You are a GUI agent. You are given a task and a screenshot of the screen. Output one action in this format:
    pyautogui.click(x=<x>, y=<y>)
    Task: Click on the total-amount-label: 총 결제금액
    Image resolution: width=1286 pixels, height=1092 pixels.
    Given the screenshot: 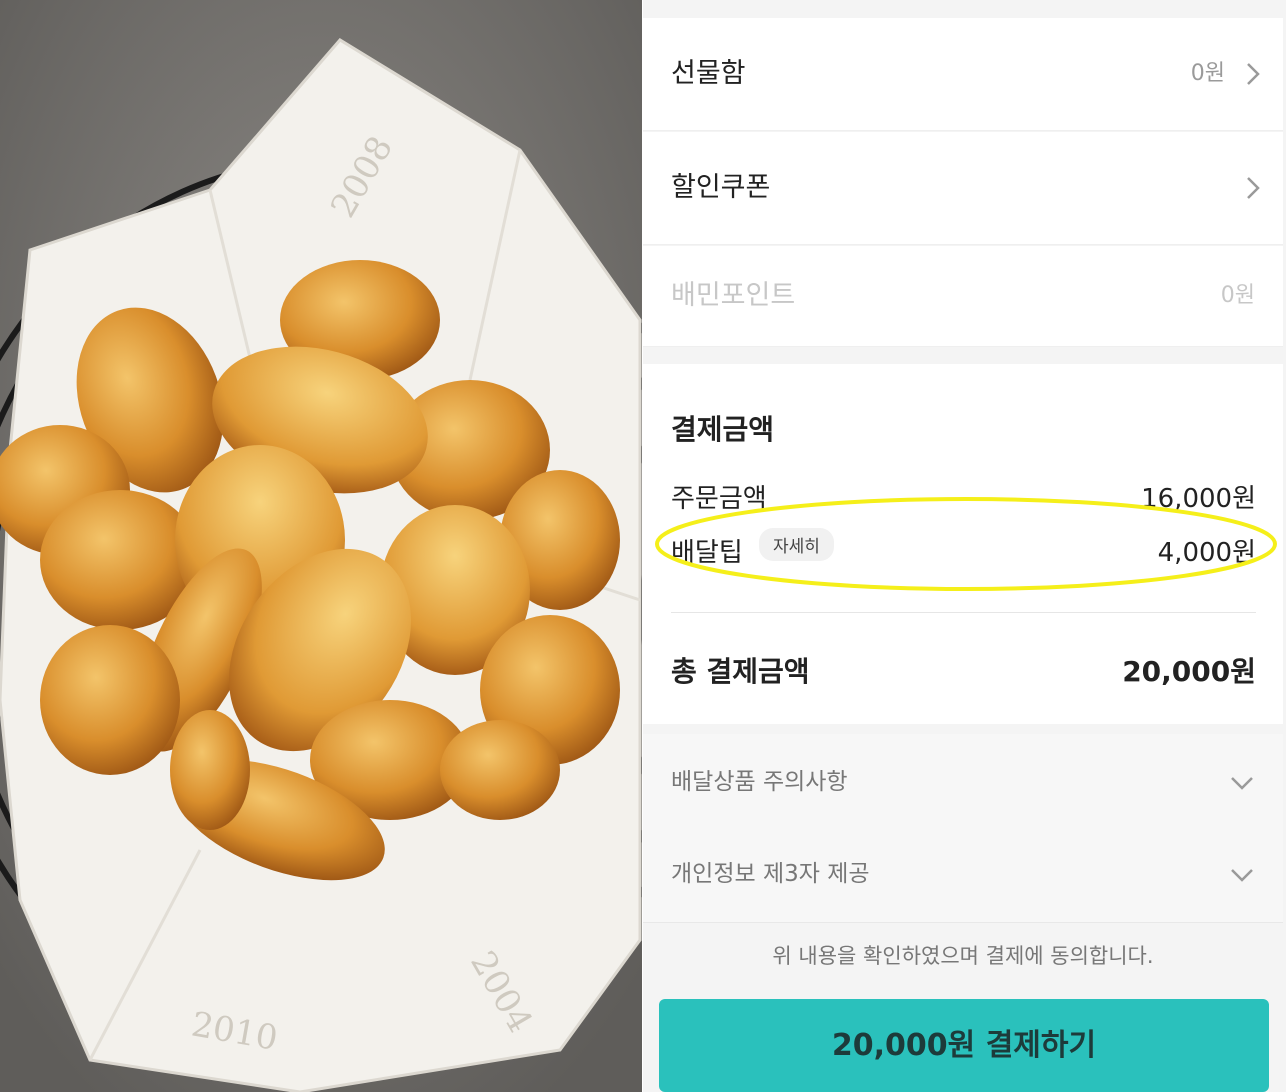 What is the action you would take?
    pyautogui.click(x=740, y=671)
    